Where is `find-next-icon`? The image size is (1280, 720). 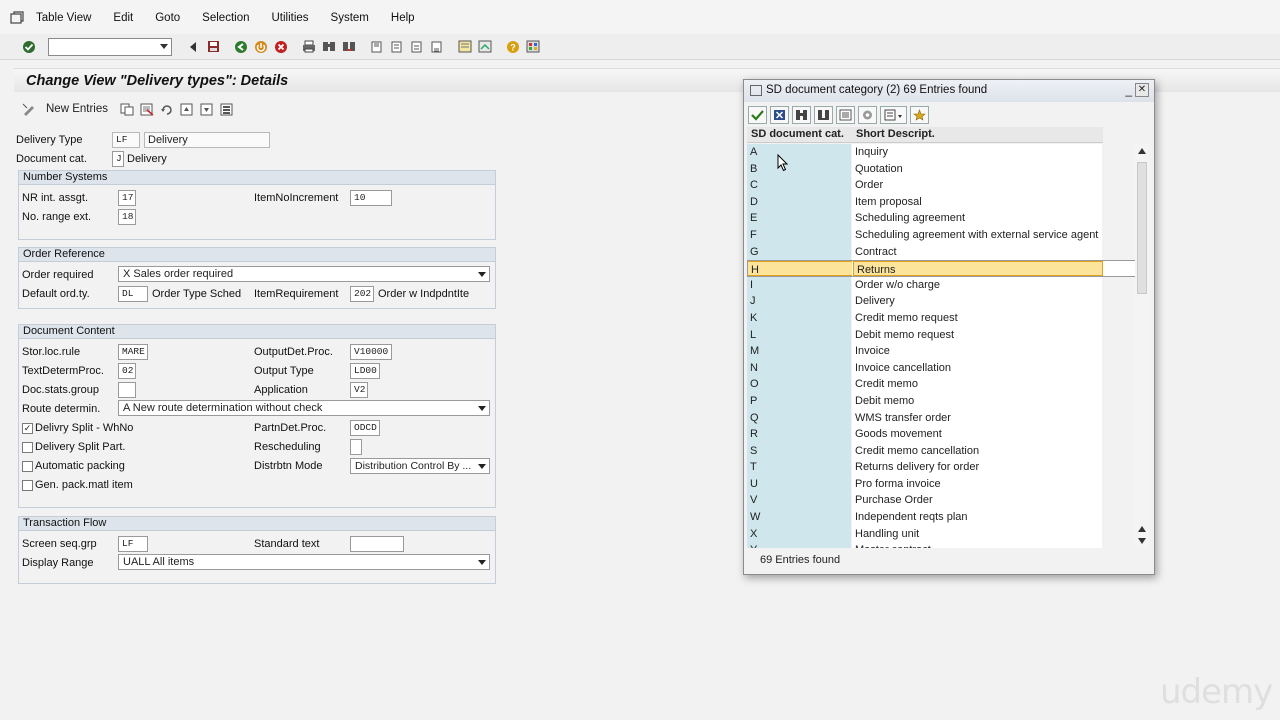
find-next-icon is located at coordinates (349, 47).